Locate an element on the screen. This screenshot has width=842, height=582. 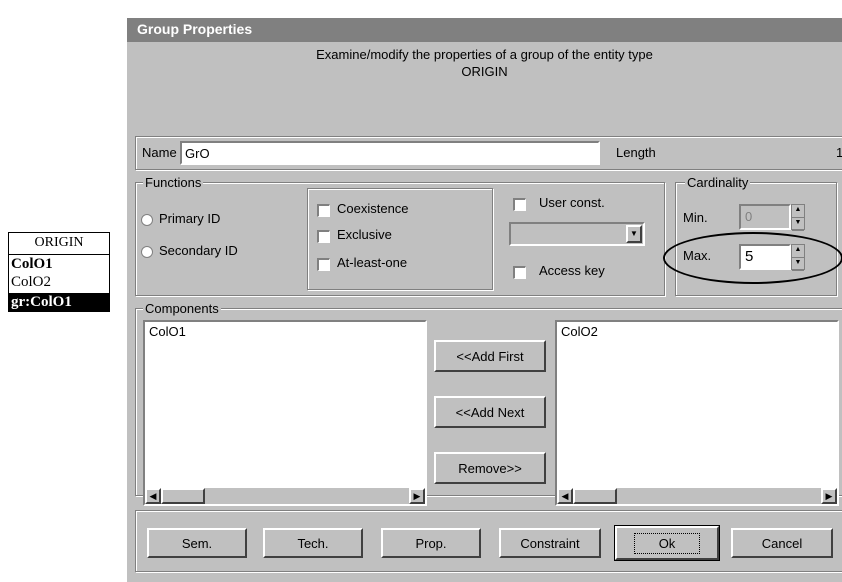
add-first-button: <<Add First is located at coordinates (490, 356).